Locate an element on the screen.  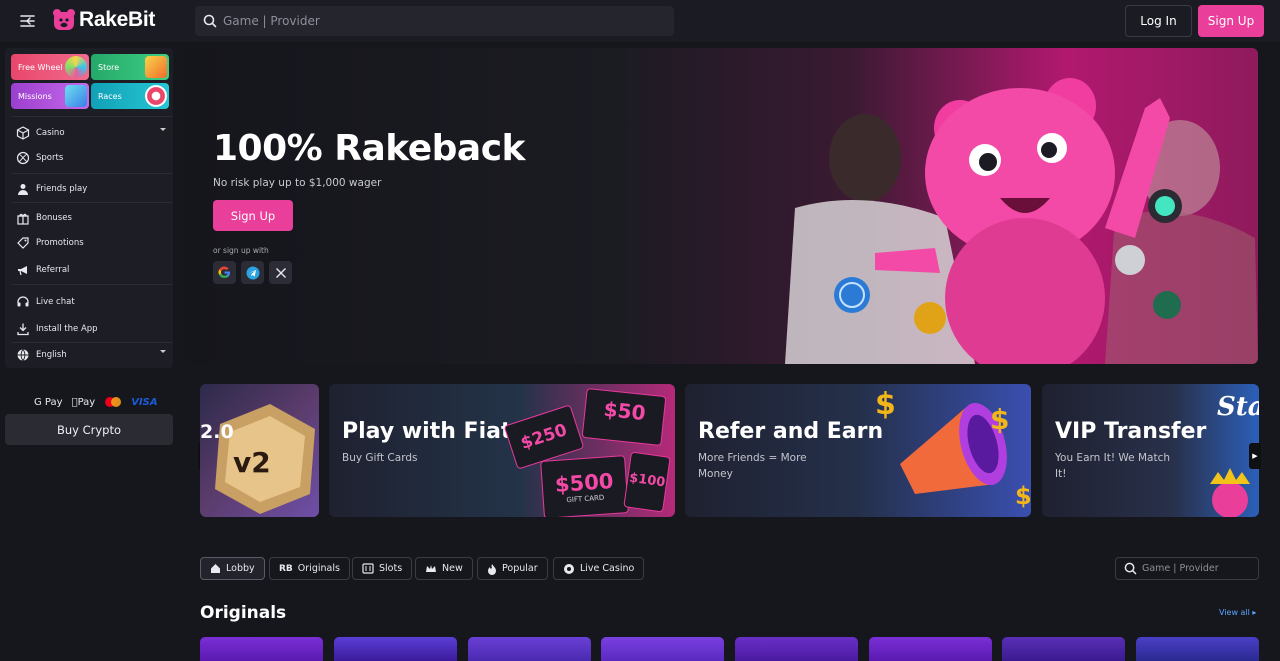
races-label: Races is located at coordinates (110, 96).